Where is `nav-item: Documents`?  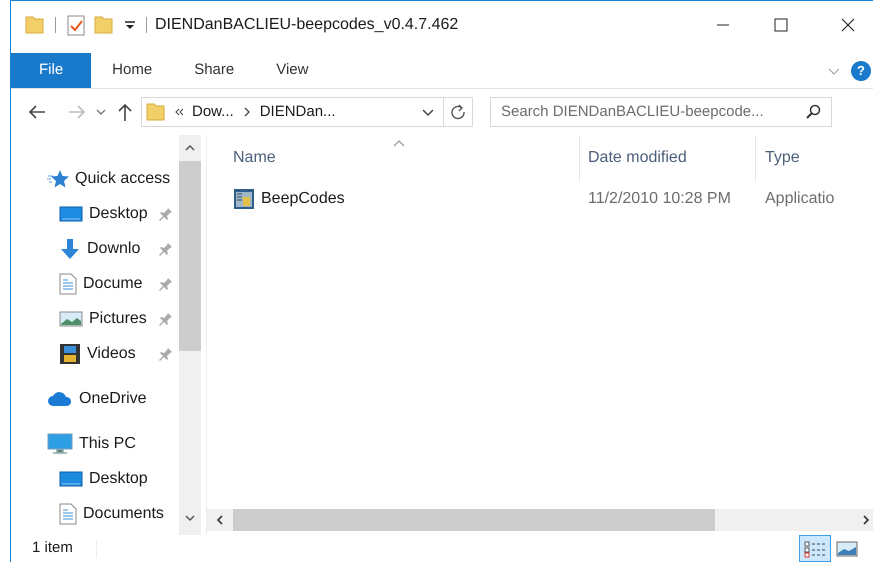 nav-item: Documents is located at coordinates (95, 513).